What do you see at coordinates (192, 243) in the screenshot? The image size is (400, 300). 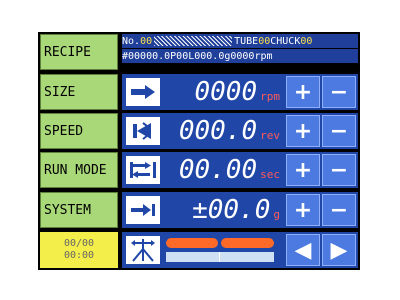 I see `balance-left-segment` at bounding box center [192, 243].